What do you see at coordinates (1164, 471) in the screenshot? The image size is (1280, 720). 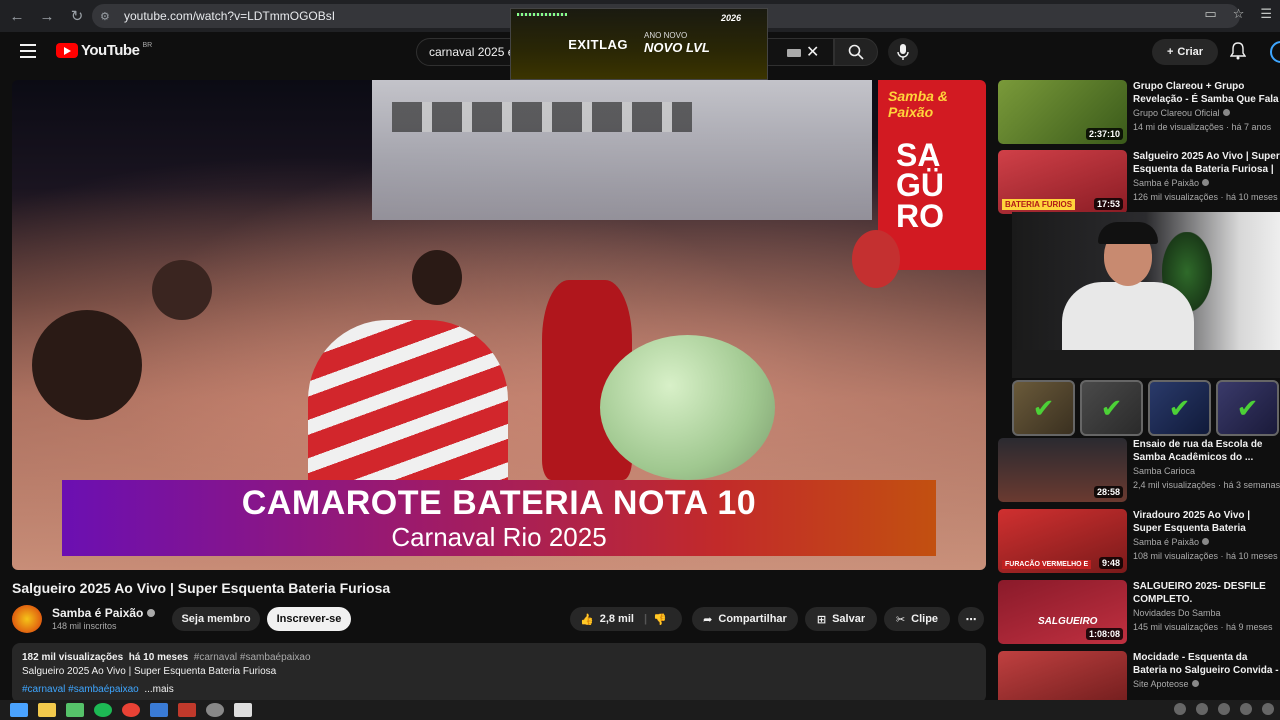 I see `recommendation-channel: Samba Carioca` at bounding box center [1164, 471].